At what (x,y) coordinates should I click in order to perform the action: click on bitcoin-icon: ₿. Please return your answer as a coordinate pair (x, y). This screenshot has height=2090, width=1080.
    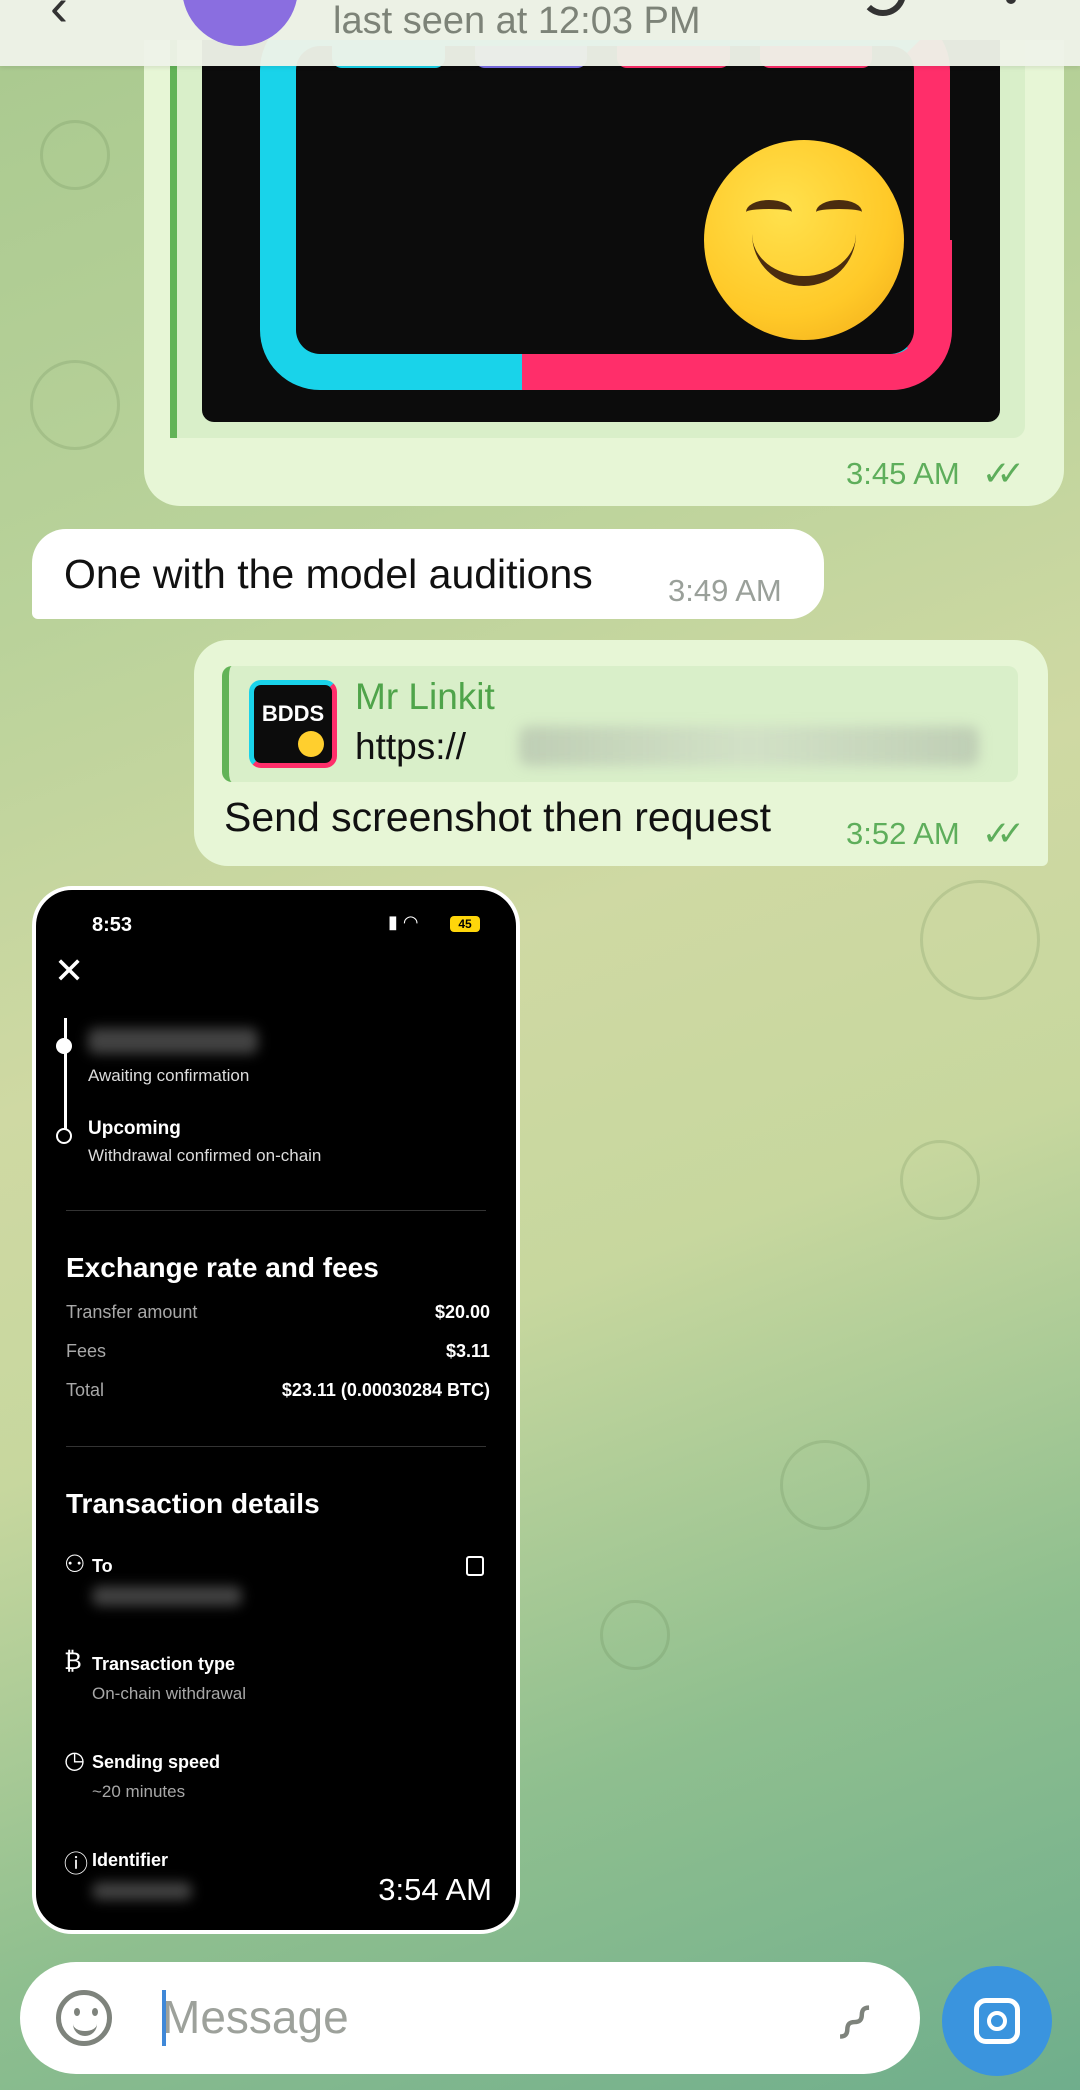
    Looking at the image, I should click on (73, 1661).